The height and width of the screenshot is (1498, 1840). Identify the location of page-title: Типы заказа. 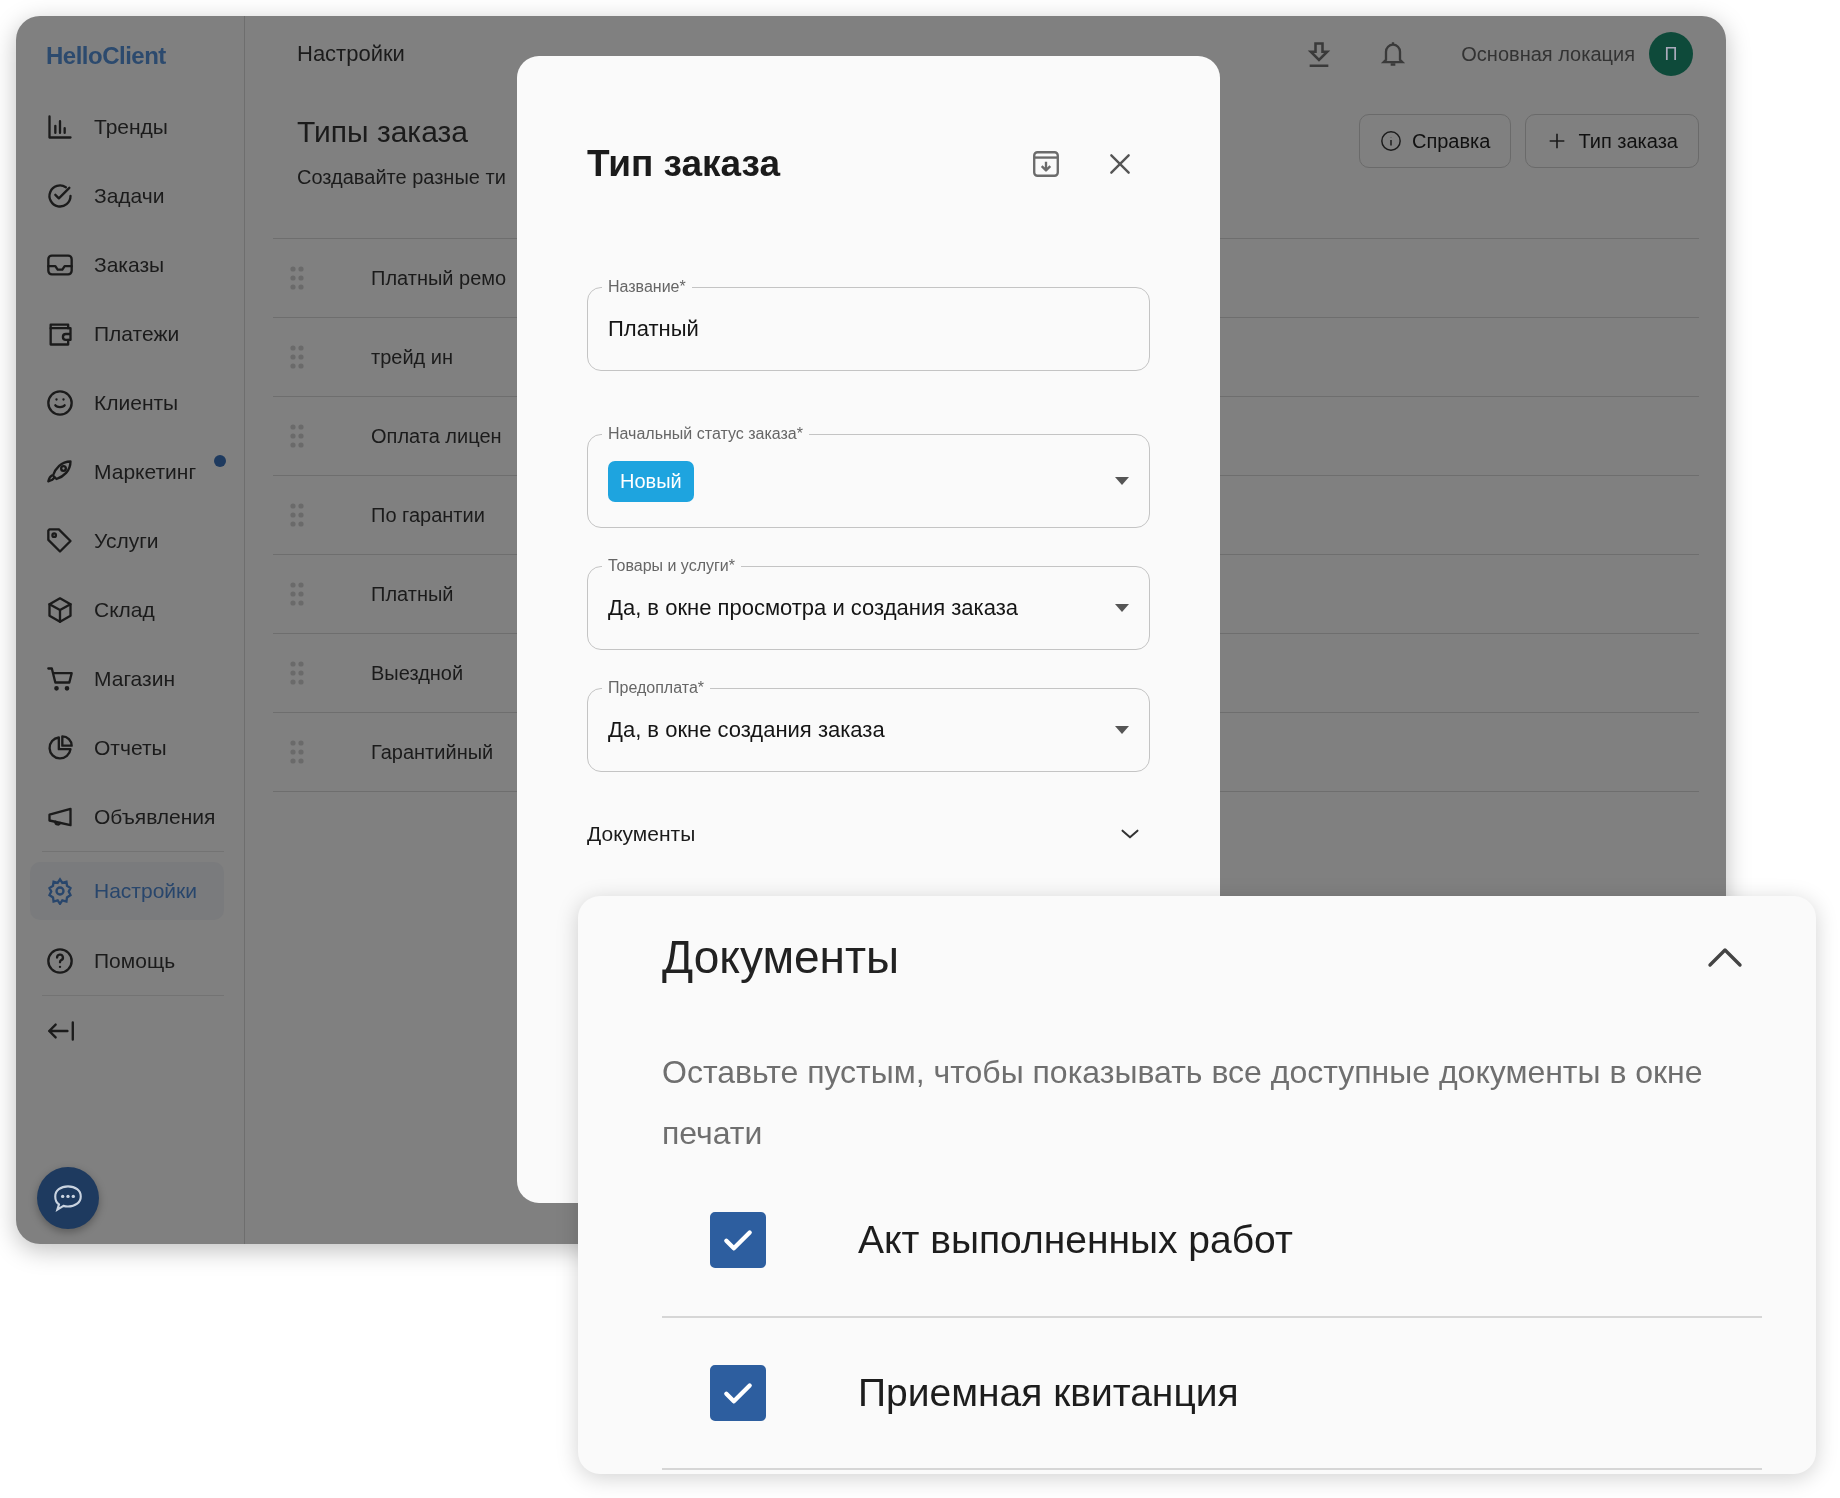
(383, 132).